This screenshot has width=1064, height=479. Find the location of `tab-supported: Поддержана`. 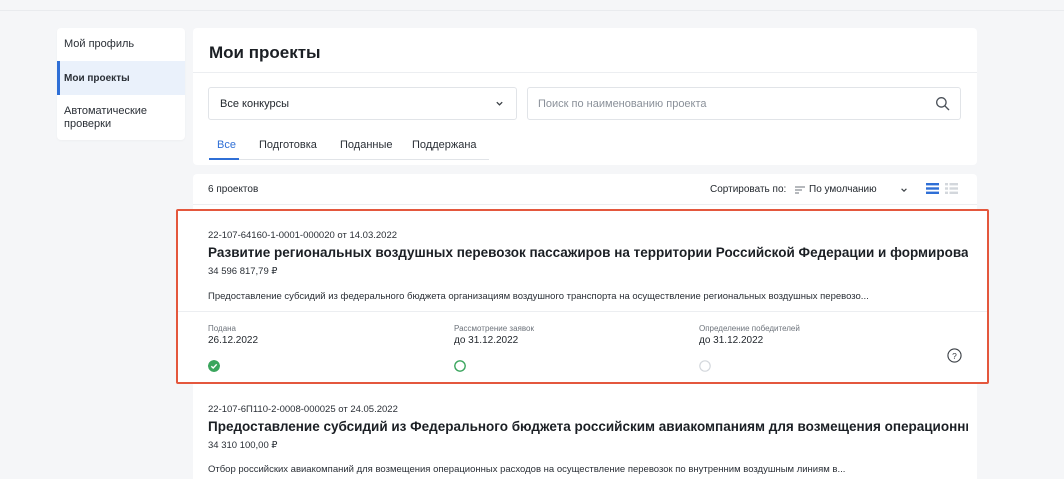

tab-supported: Поддержана is located at coordinates (444, 145).